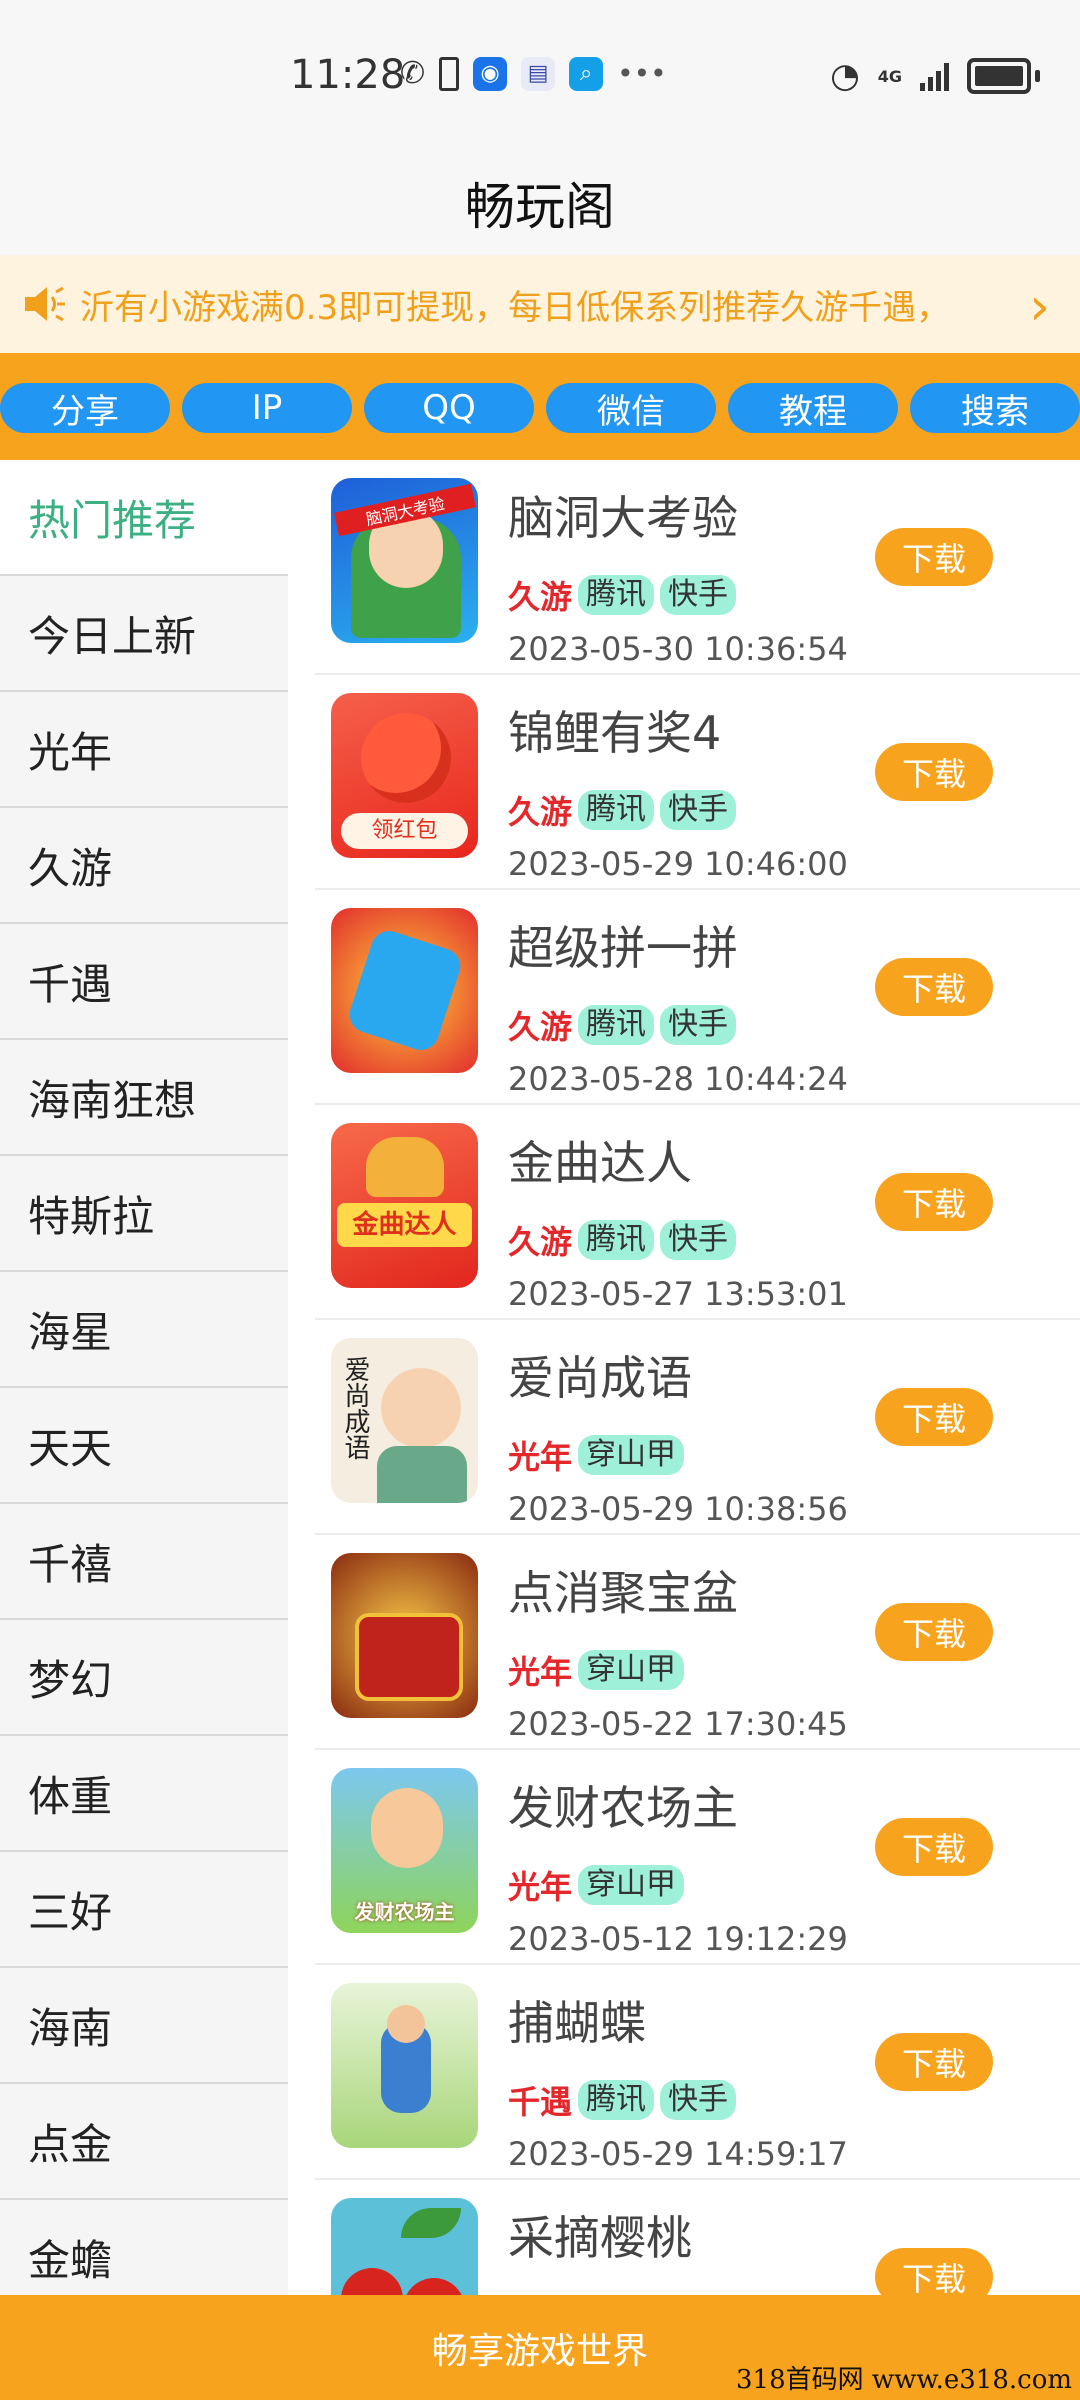 The width and height of the screenshot is (1080, 2400). I want to click on notice-bar: 沂有小游戏满0.3即可提现，每日低保系列推荐久游千遇， ›, so click(540, 304).